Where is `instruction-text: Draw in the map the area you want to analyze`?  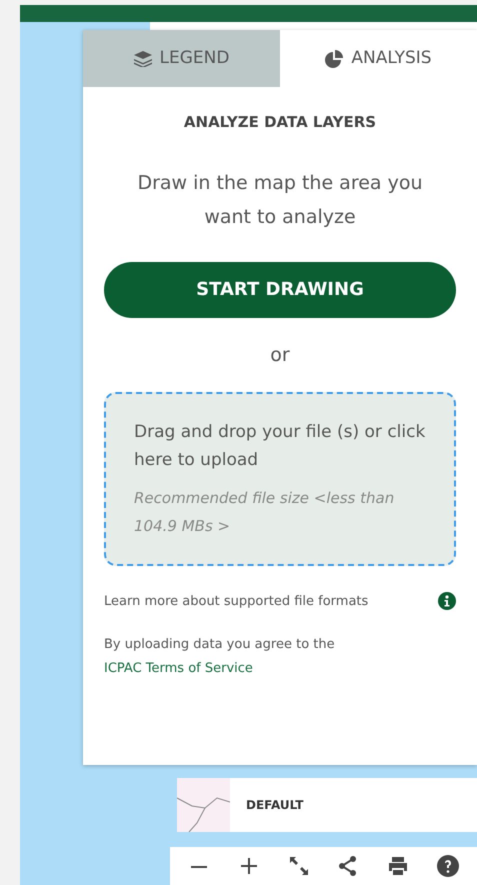
instruction-text: Draw in the map the area you want to analyze is located at coordinates (280, 200).